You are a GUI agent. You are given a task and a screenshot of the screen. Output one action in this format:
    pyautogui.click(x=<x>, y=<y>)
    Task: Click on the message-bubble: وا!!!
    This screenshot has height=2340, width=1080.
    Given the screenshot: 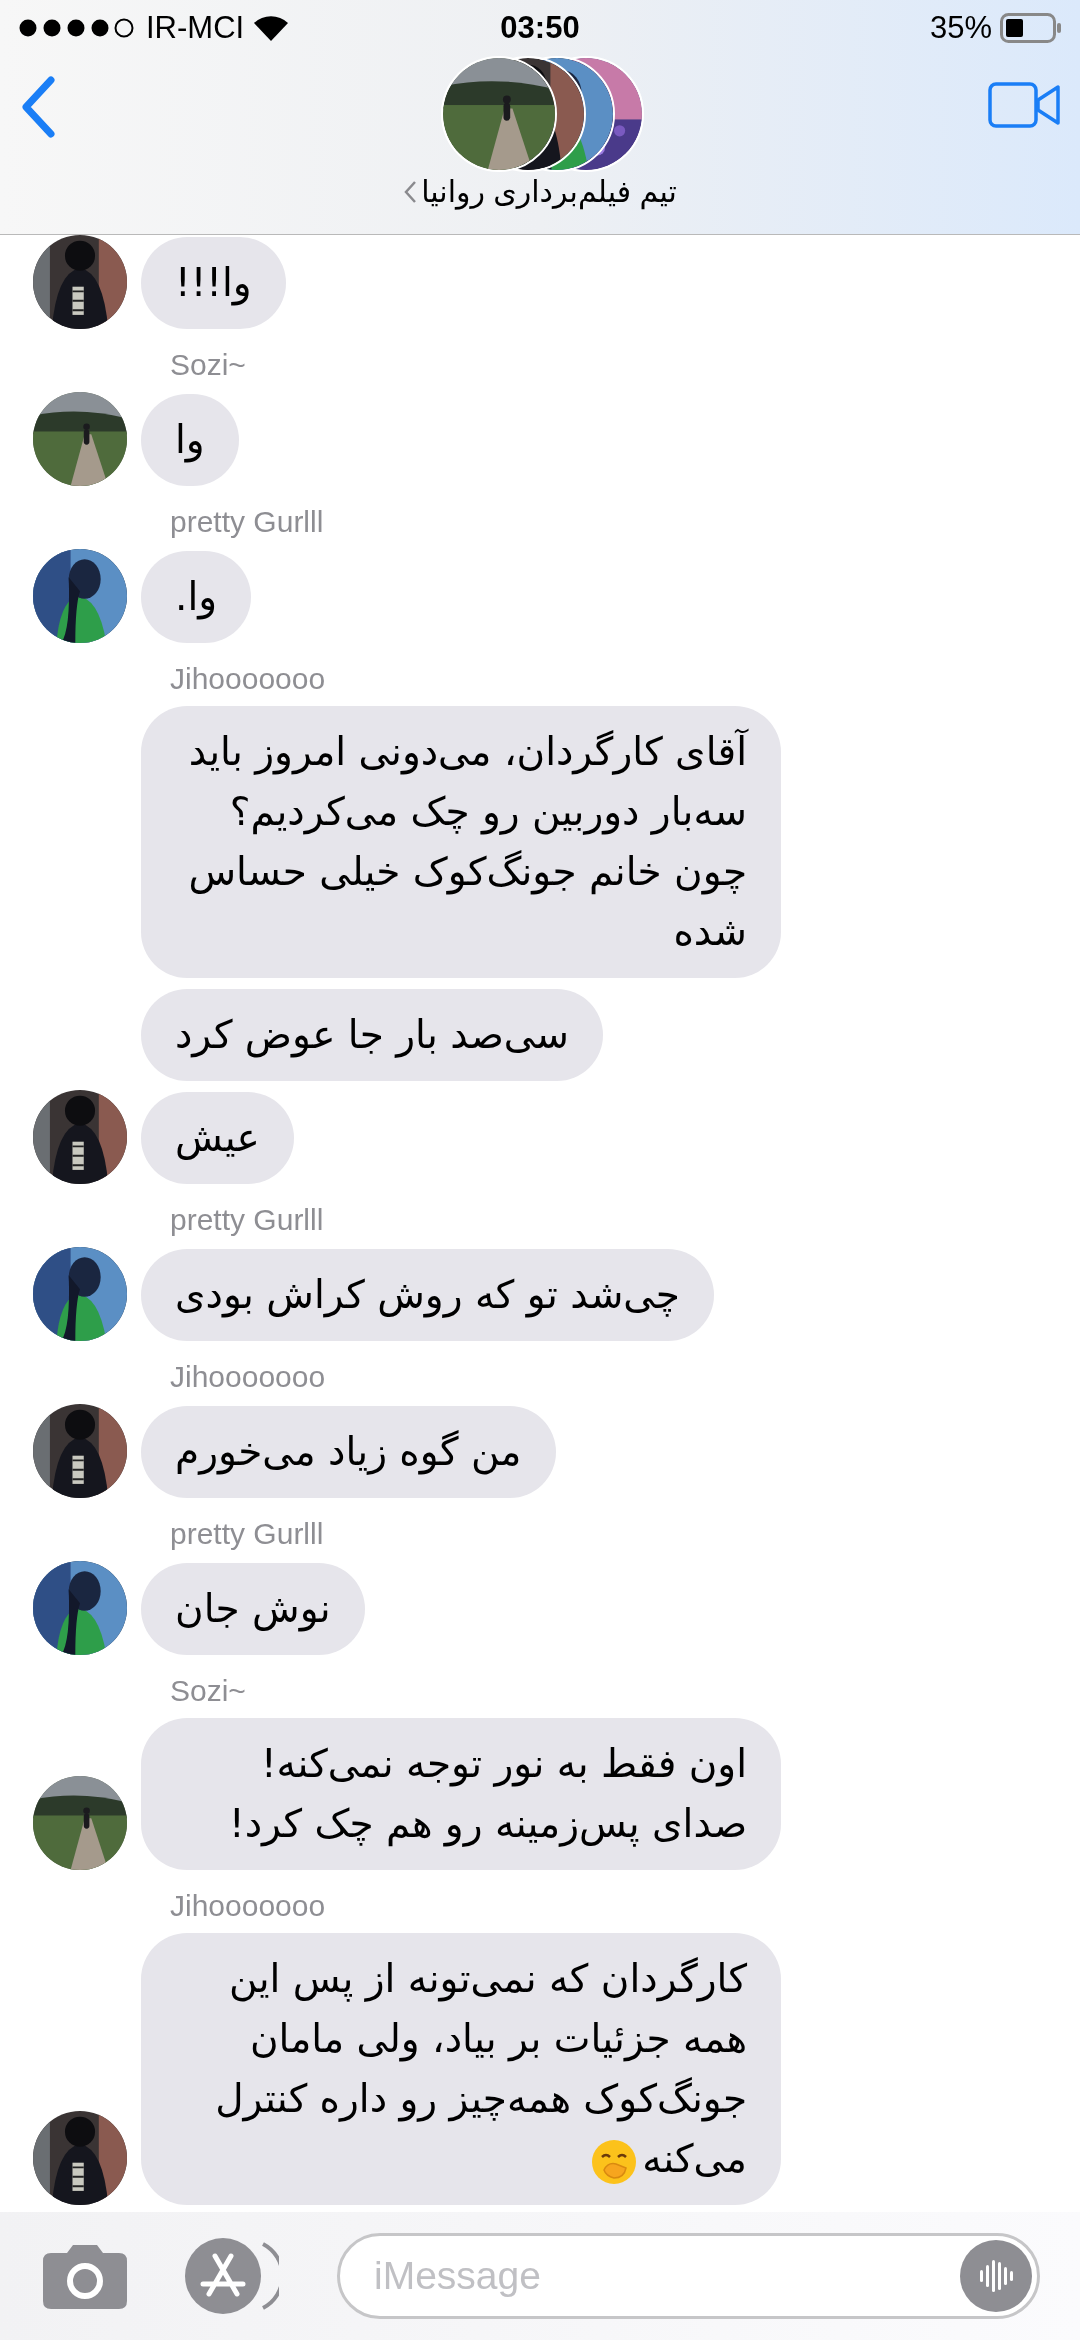 What is the action you would take?
    pyautogui.click(x=213, y=283)
    